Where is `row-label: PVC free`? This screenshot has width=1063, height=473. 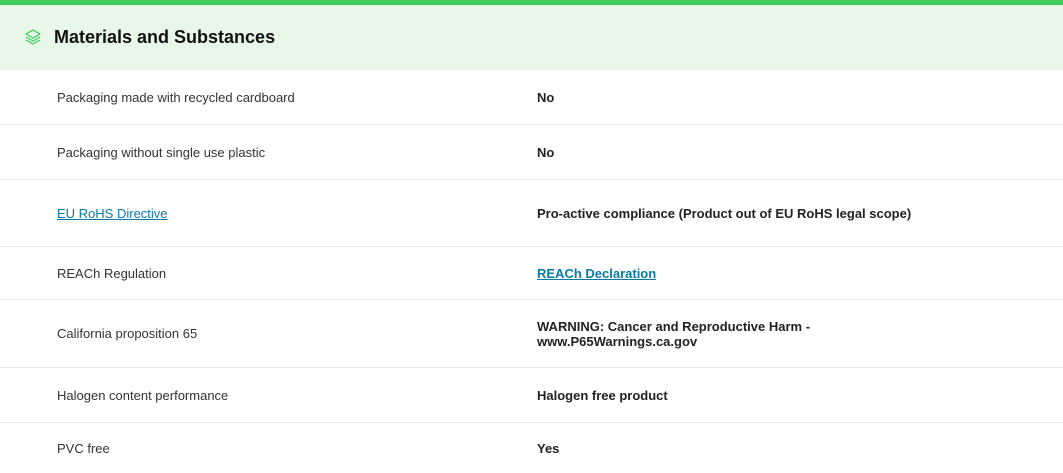 row-label: PVC free is located at coordinates (83, 448).